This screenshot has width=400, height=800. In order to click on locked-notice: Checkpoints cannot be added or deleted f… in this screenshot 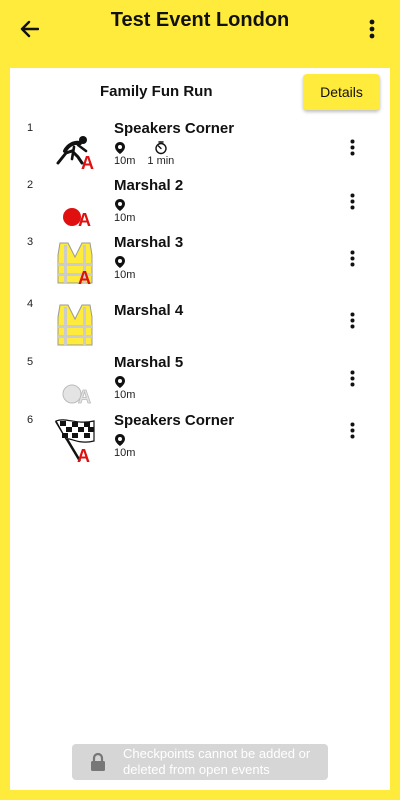, I will do `click(200, 762)`.